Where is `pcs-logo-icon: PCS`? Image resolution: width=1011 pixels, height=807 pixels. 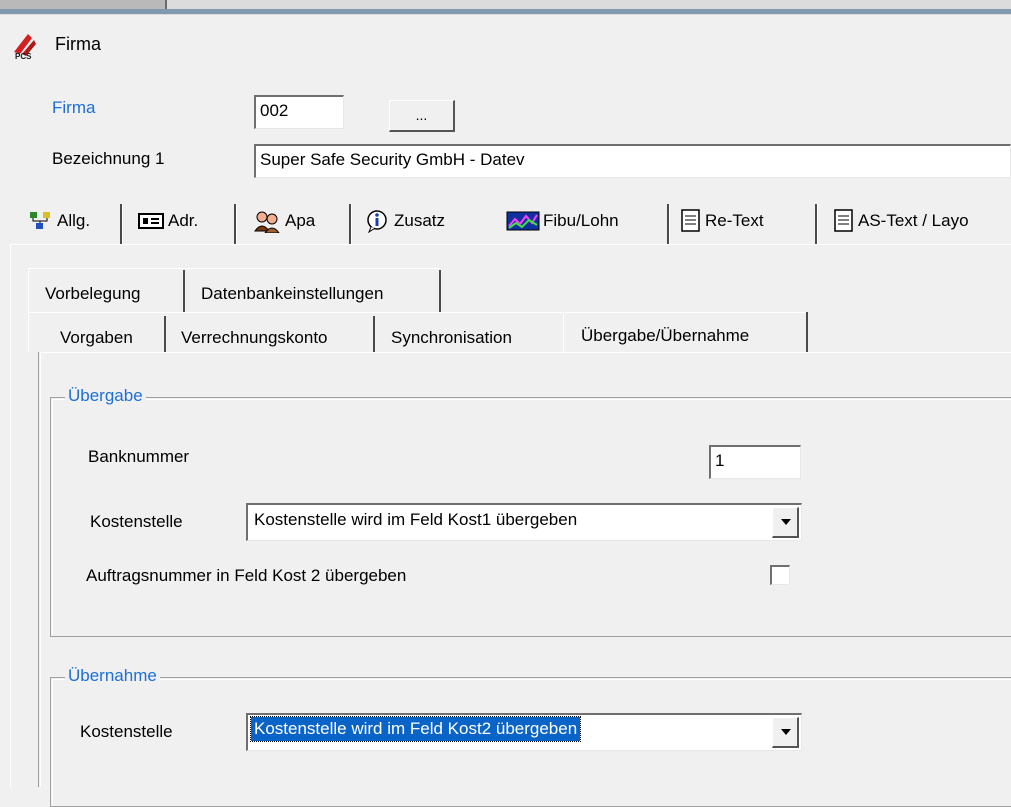 pcs-logo-icon: PCS is located at coordinates (25, 47).